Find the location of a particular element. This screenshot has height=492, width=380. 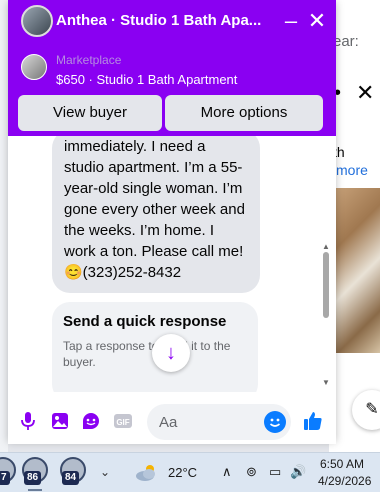

active-indicator is located at coordinates (35, 490).